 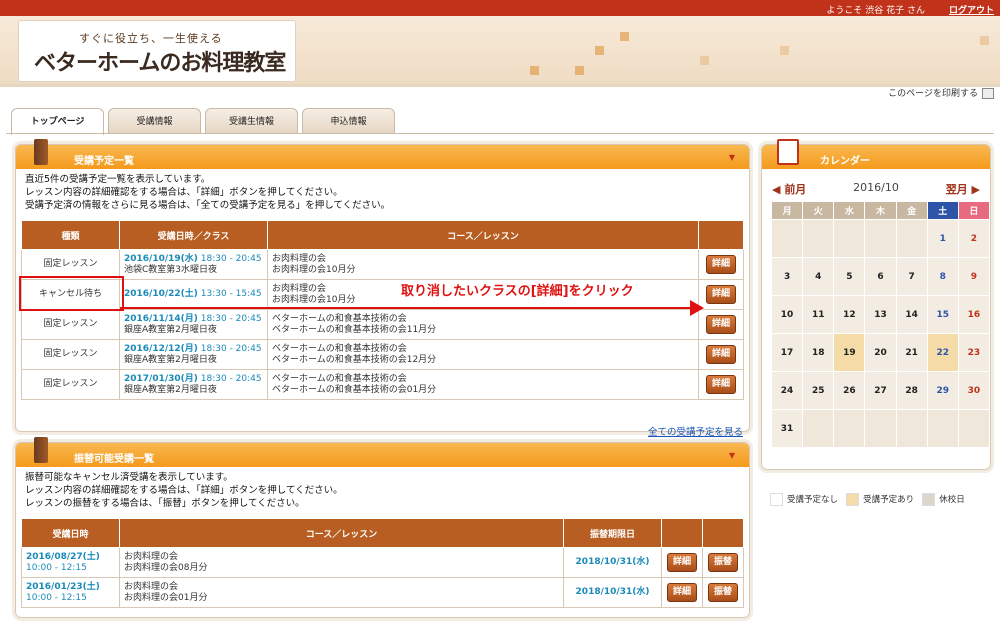 I want to click on calendar-day: 26, so click(x=849, y=390).